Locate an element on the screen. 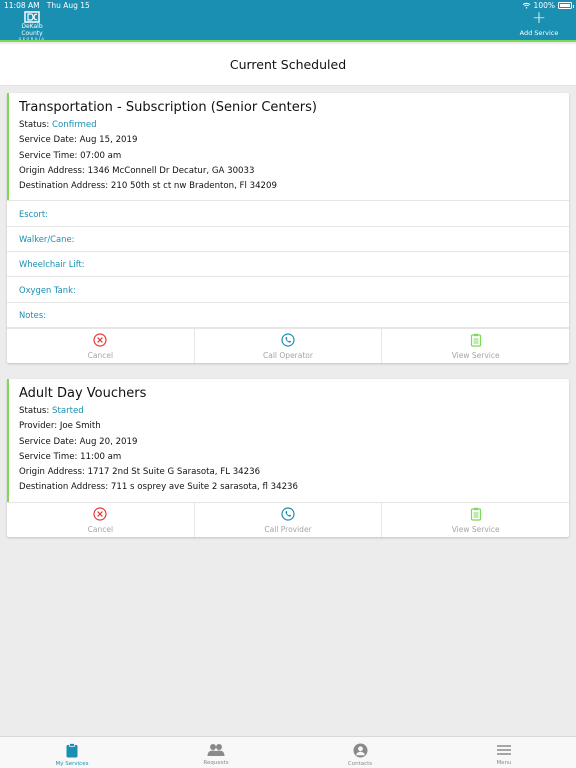 This screenshot has width=576, height=768. status-bar-right: 100% is located at coordinates (548, 5).